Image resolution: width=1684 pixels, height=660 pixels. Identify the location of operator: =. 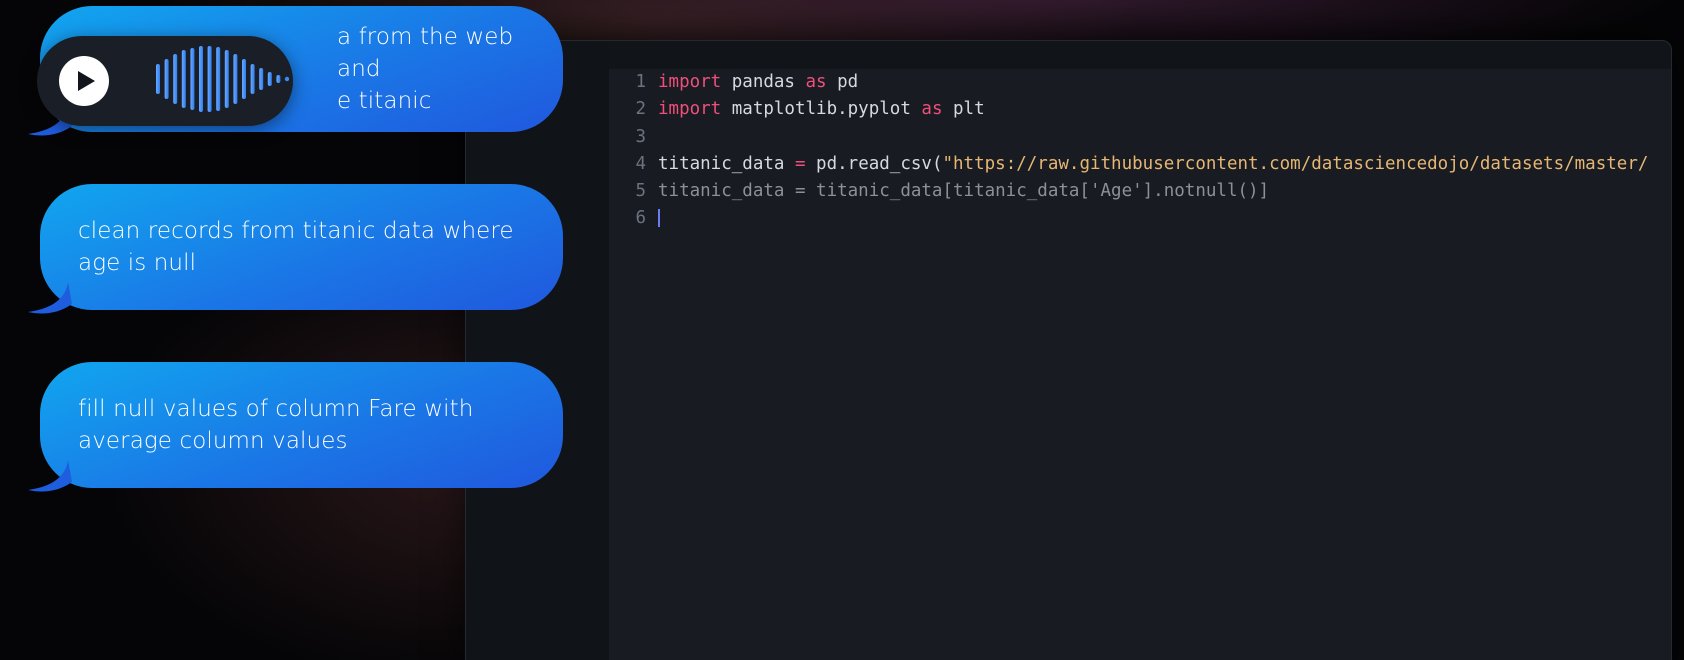
(800, 163).